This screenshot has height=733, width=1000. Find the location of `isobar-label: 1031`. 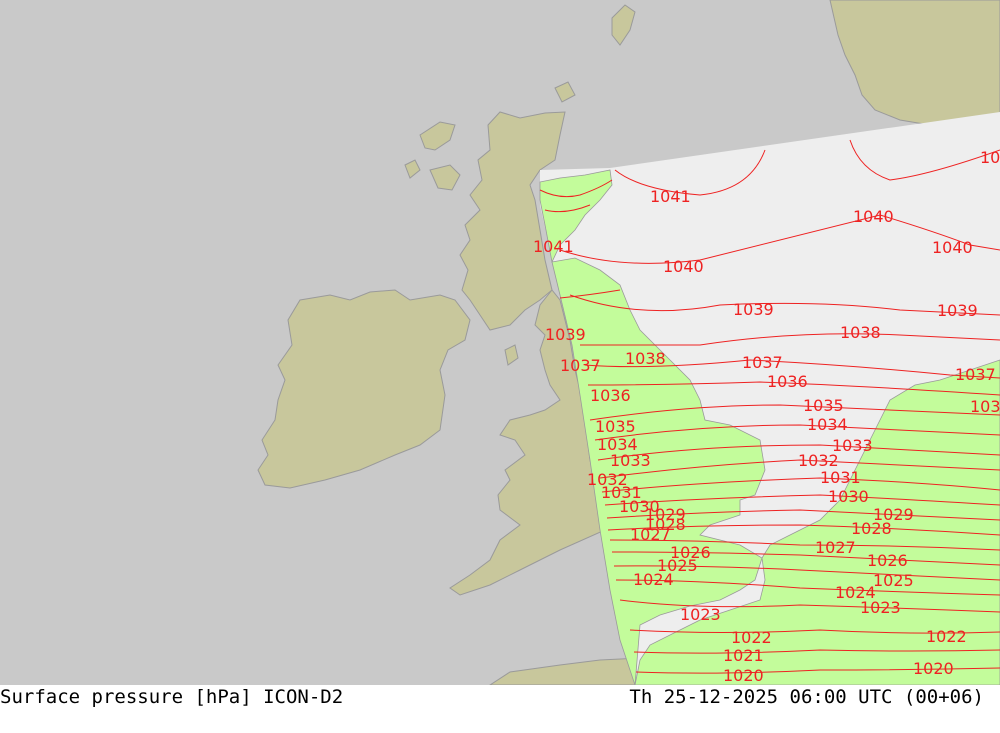

isobar-label: 1031 is located at coordinates (840, 477).